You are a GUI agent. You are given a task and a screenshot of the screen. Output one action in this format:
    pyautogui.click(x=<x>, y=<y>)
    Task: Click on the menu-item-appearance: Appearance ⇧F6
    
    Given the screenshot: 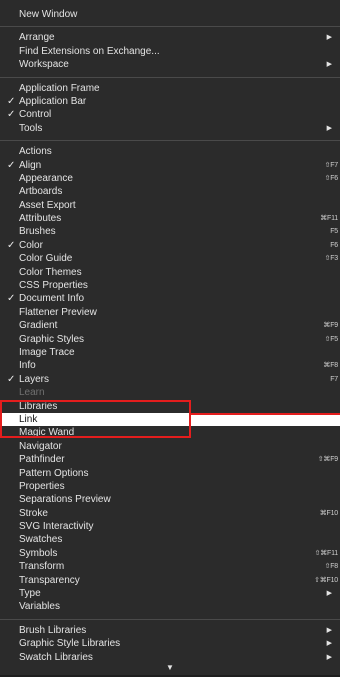 What is the action you would take?
    pyautogui.click(x=170, y=178)
    